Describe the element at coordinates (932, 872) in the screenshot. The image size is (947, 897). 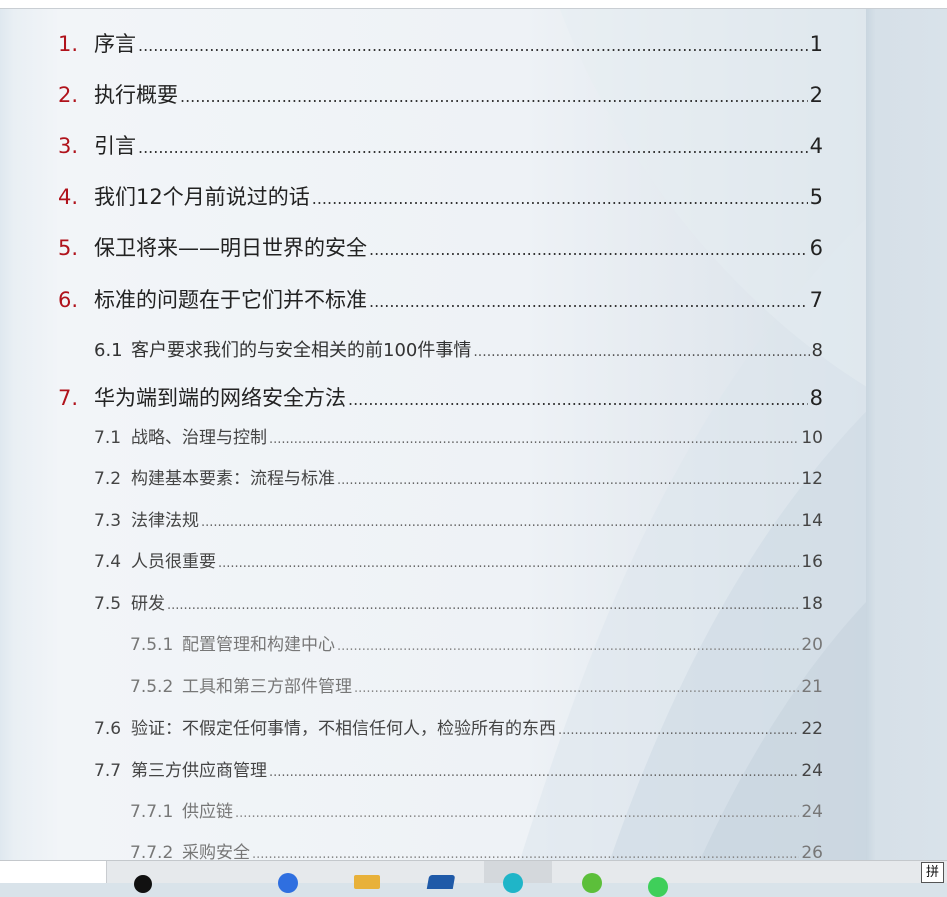
I see `ime-indicator: 拼` at that location.